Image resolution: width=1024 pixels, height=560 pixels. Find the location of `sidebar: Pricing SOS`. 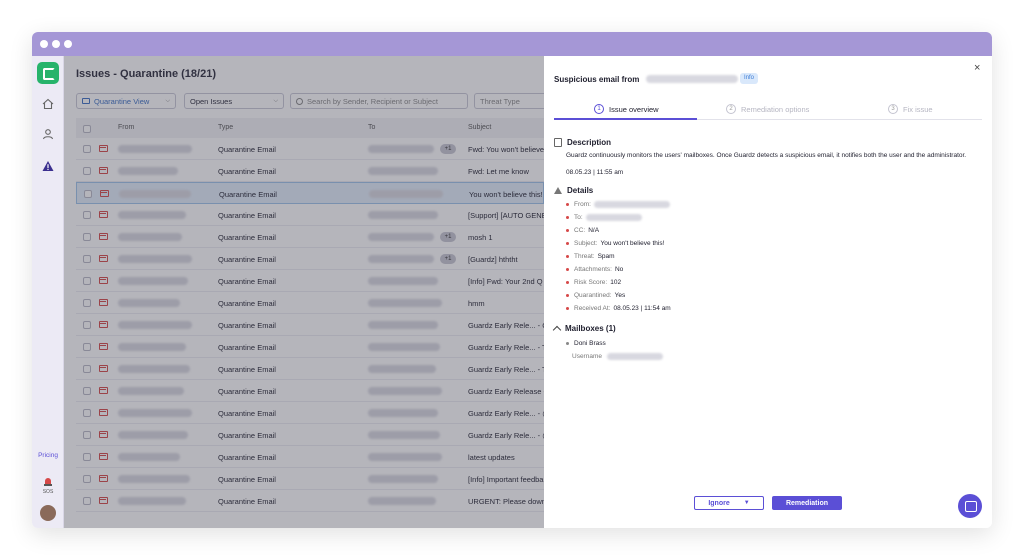

sidebar: Pricing SOS is located at coordinates (48, 292).